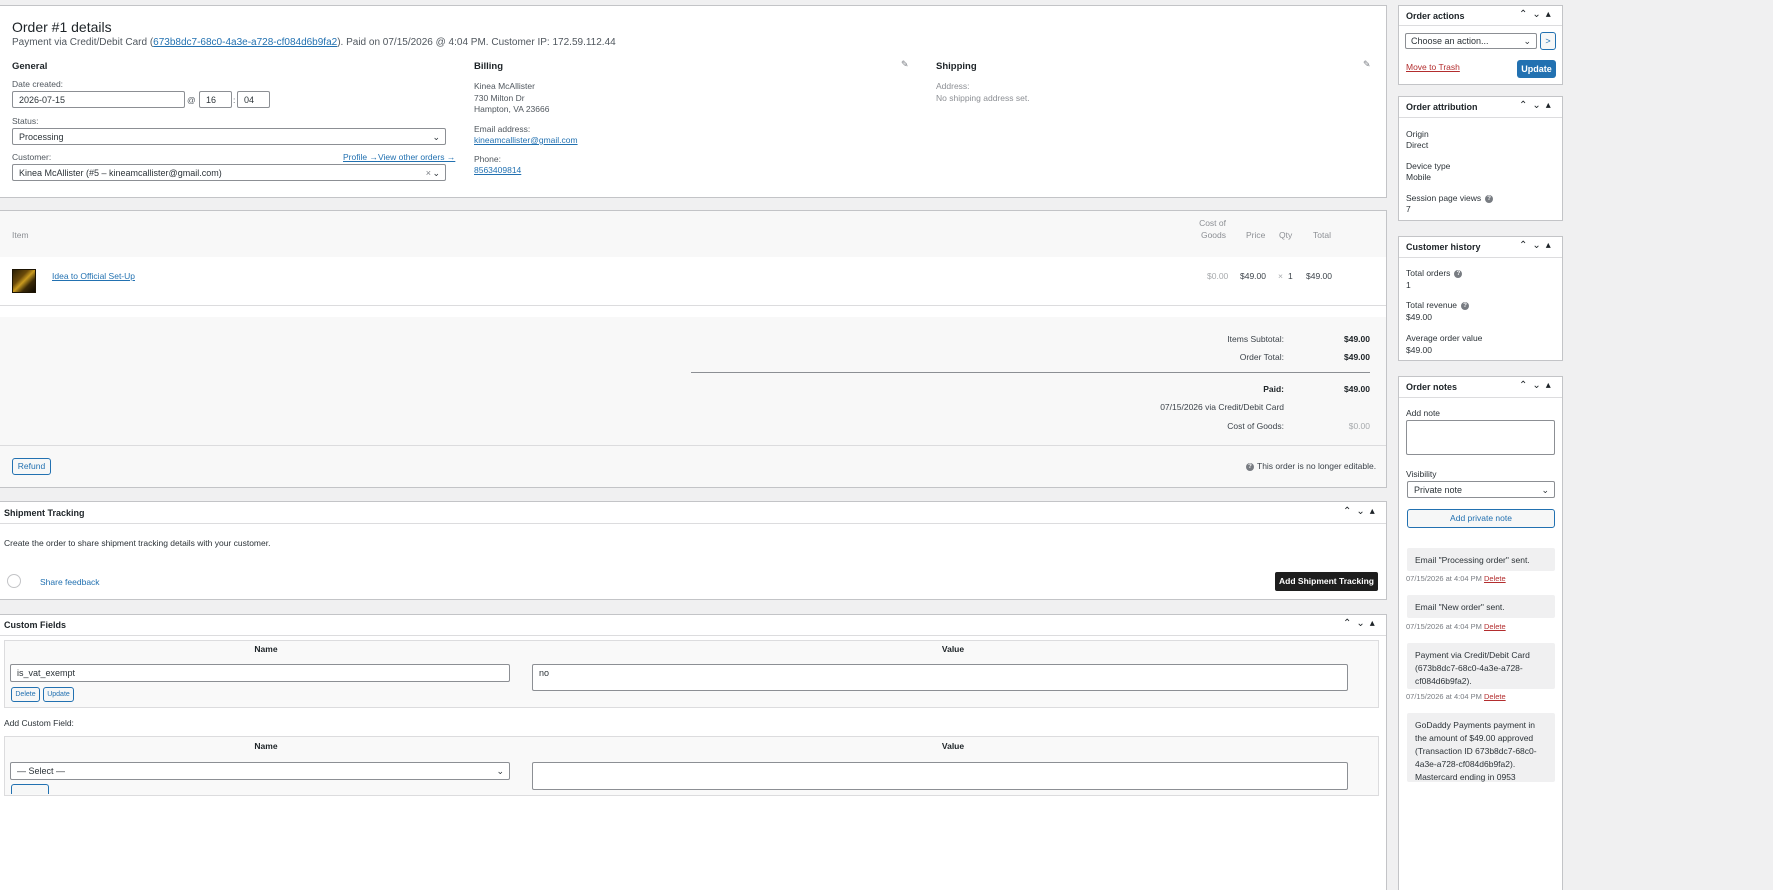 Image resolution: width=1773 pixels, height=890 pixels. Describe the element at coordinates (1481, 518) in the screenshot. I see `add-private-note-button: Add private note` at that location.